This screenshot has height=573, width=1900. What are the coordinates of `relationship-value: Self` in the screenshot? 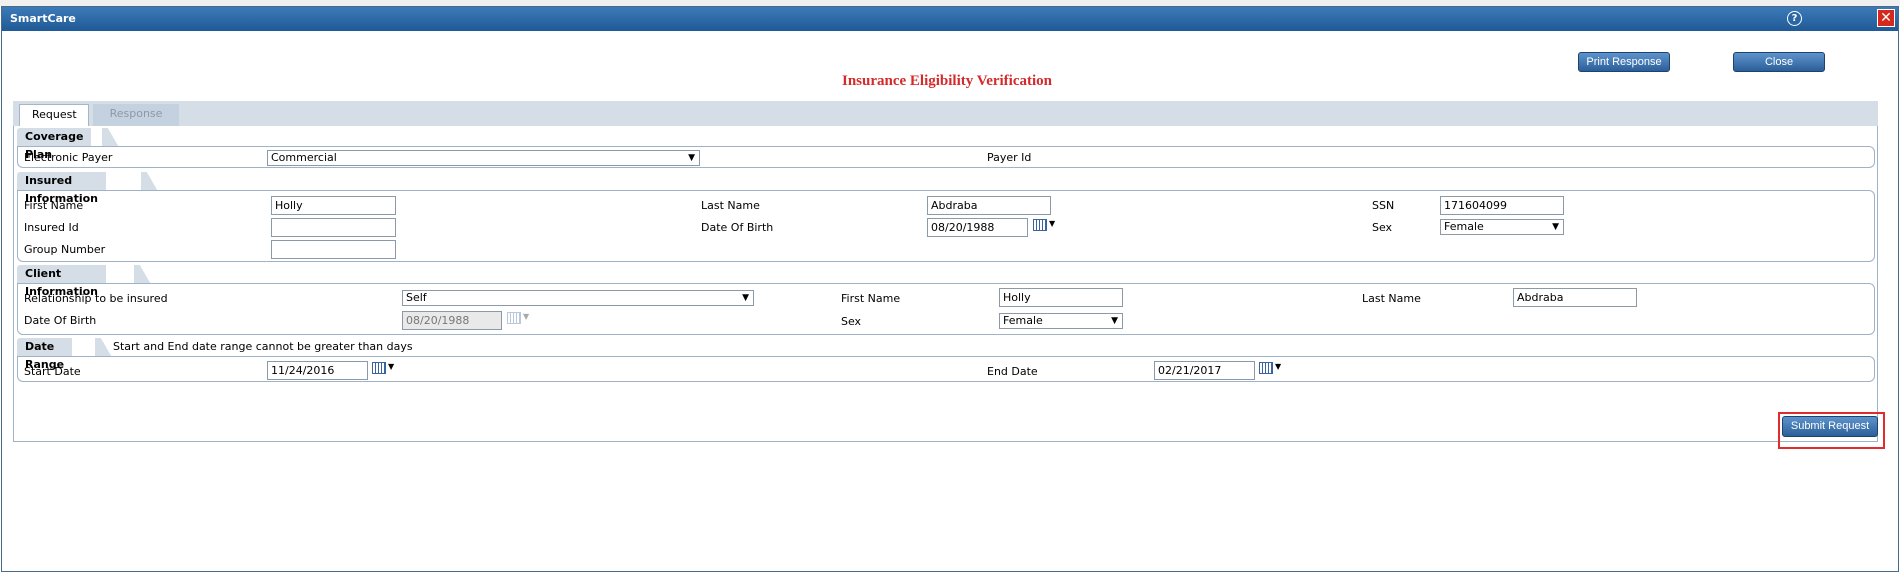 It's located at (416, 297).